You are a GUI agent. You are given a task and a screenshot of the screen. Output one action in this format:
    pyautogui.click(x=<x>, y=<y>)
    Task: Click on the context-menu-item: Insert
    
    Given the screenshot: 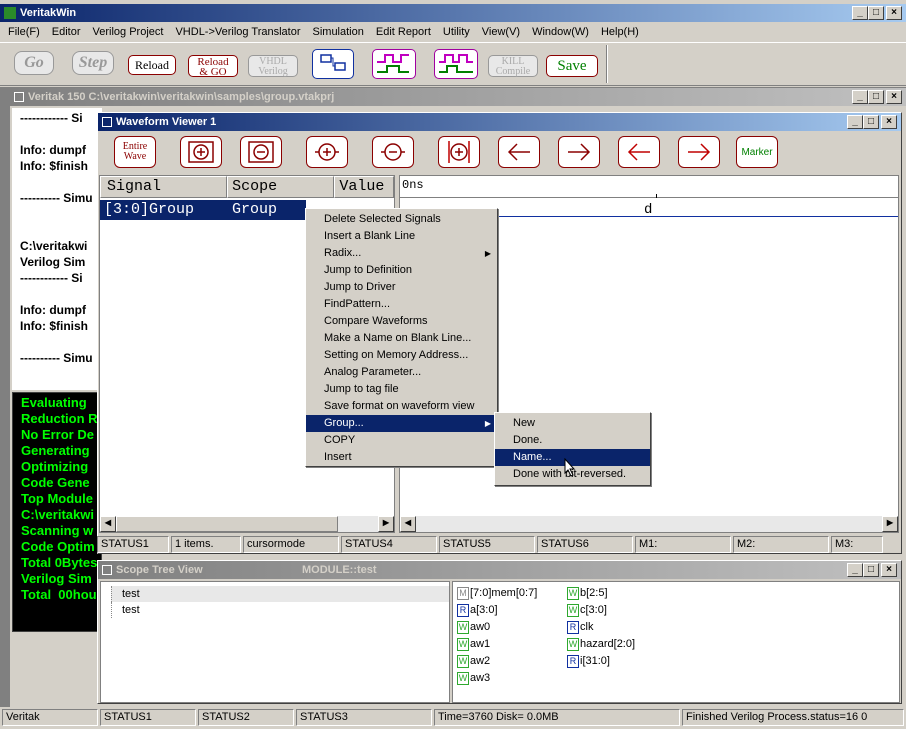 What is the action you would take?
    pyautogui.click(x=401, y=457)
    